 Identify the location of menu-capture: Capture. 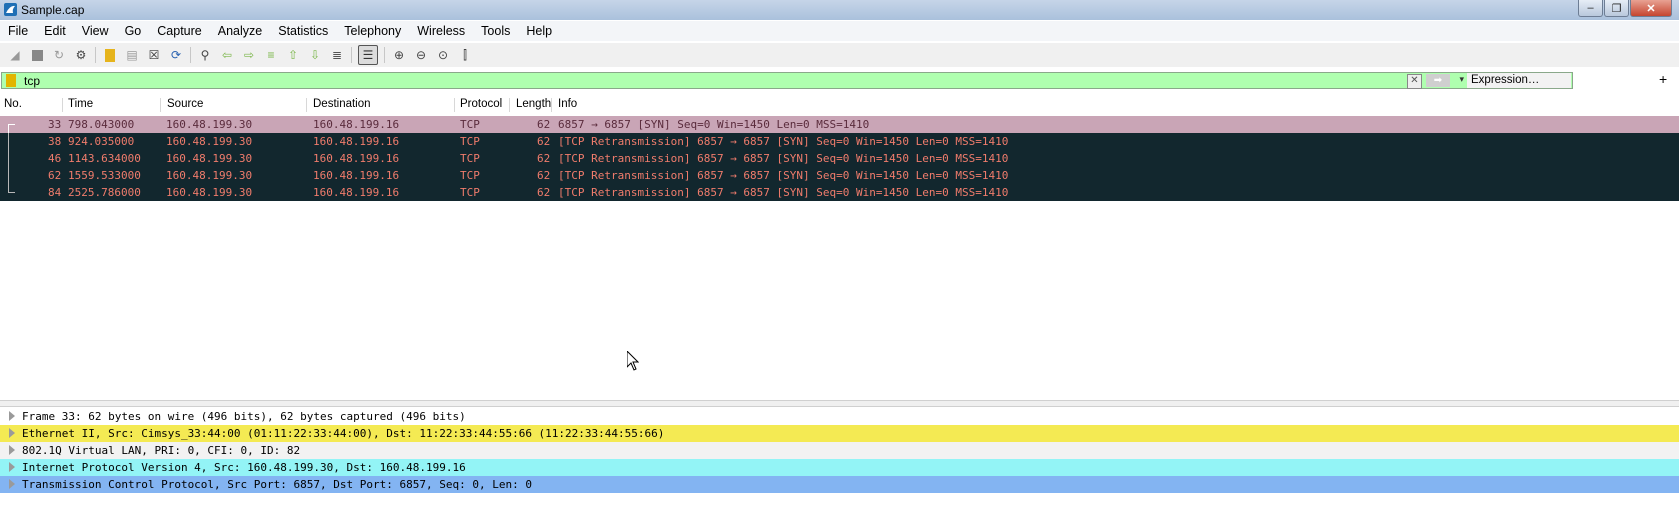
(179, 31).